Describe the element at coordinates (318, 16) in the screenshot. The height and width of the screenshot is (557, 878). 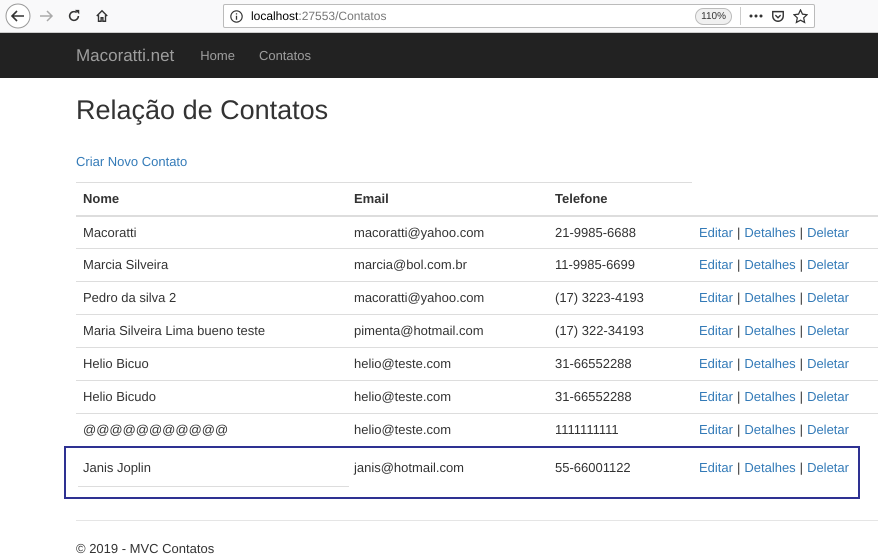
I see `url-text: localhost:27553/Contatos` at that location.